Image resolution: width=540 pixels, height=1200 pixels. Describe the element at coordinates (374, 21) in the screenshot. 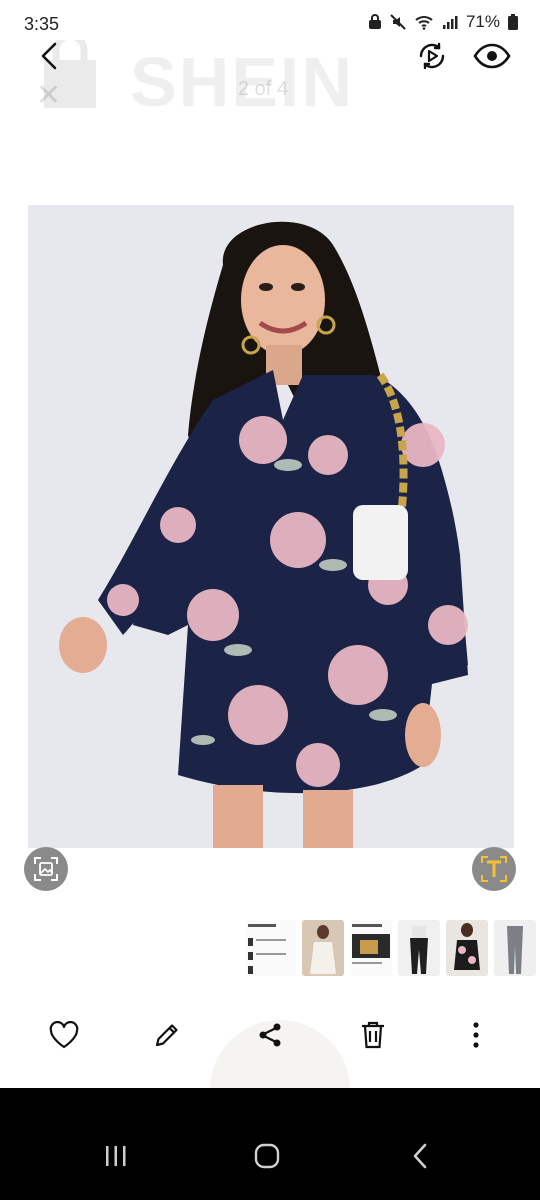

I see `lock-icon` at that location.